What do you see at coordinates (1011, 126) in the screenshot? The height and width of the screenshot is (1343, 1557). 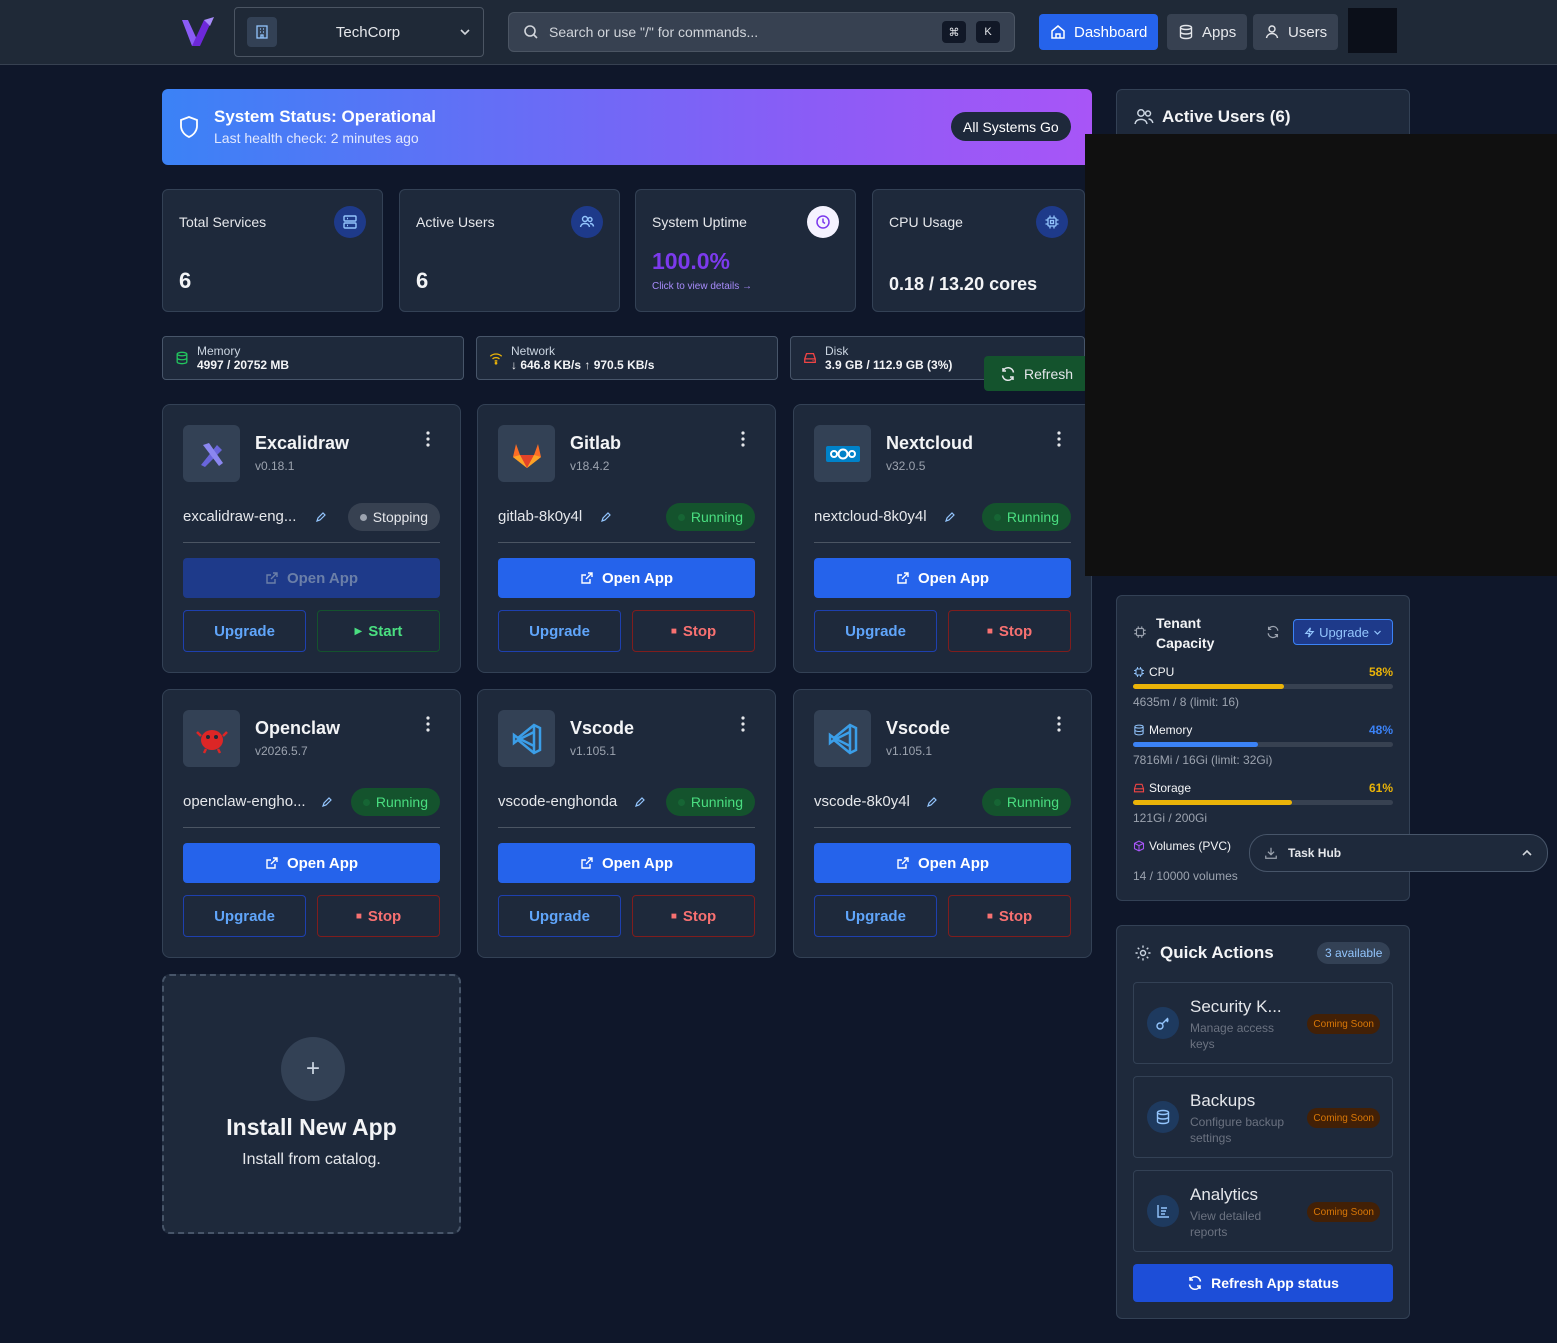 I see `status-badge: All Systems Go` at bounding box center [1011, 126].